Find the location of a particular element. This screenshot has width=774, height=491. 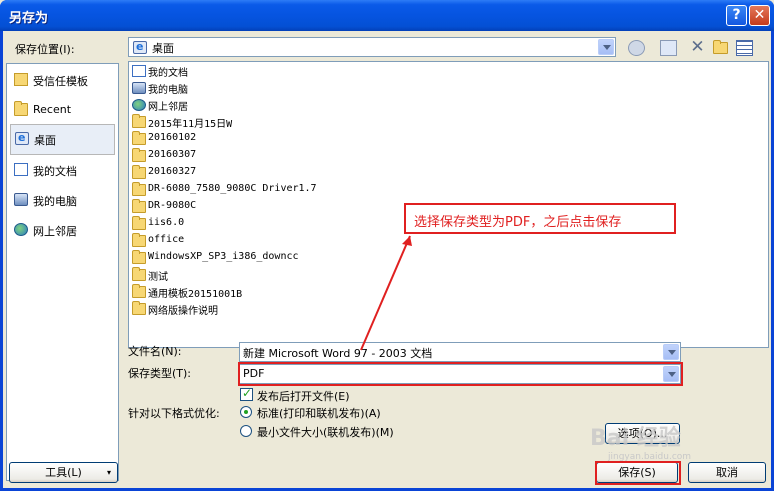

watermark-sub: jingyan.baidu.com is located at coordinates (650, 457).